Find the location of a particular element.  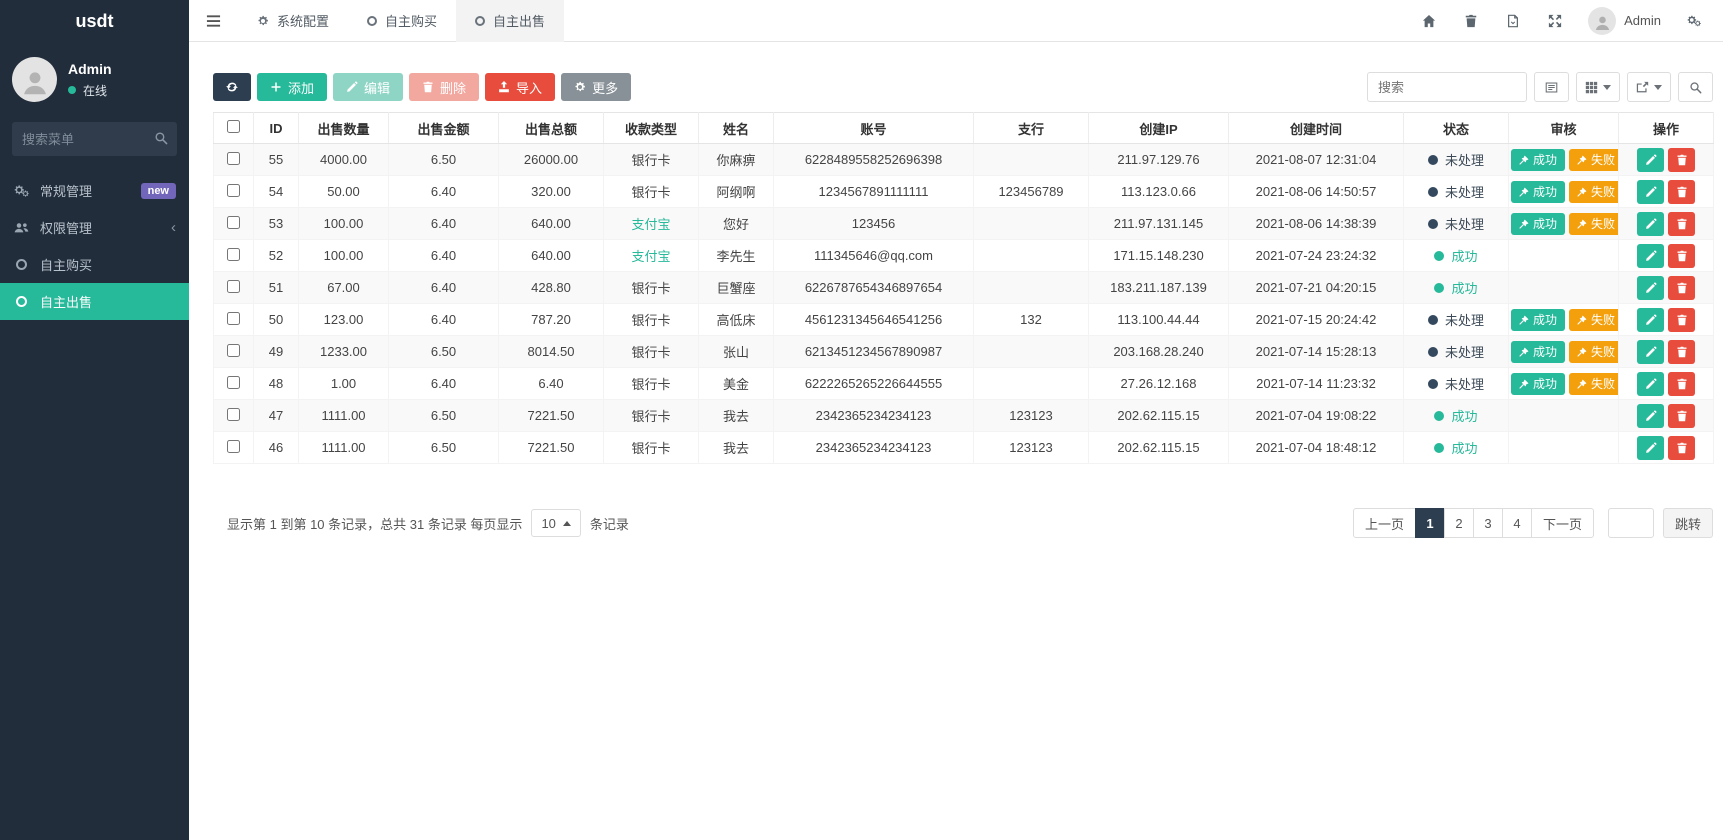

gavel-icon is located at coordinates (1582, 224).